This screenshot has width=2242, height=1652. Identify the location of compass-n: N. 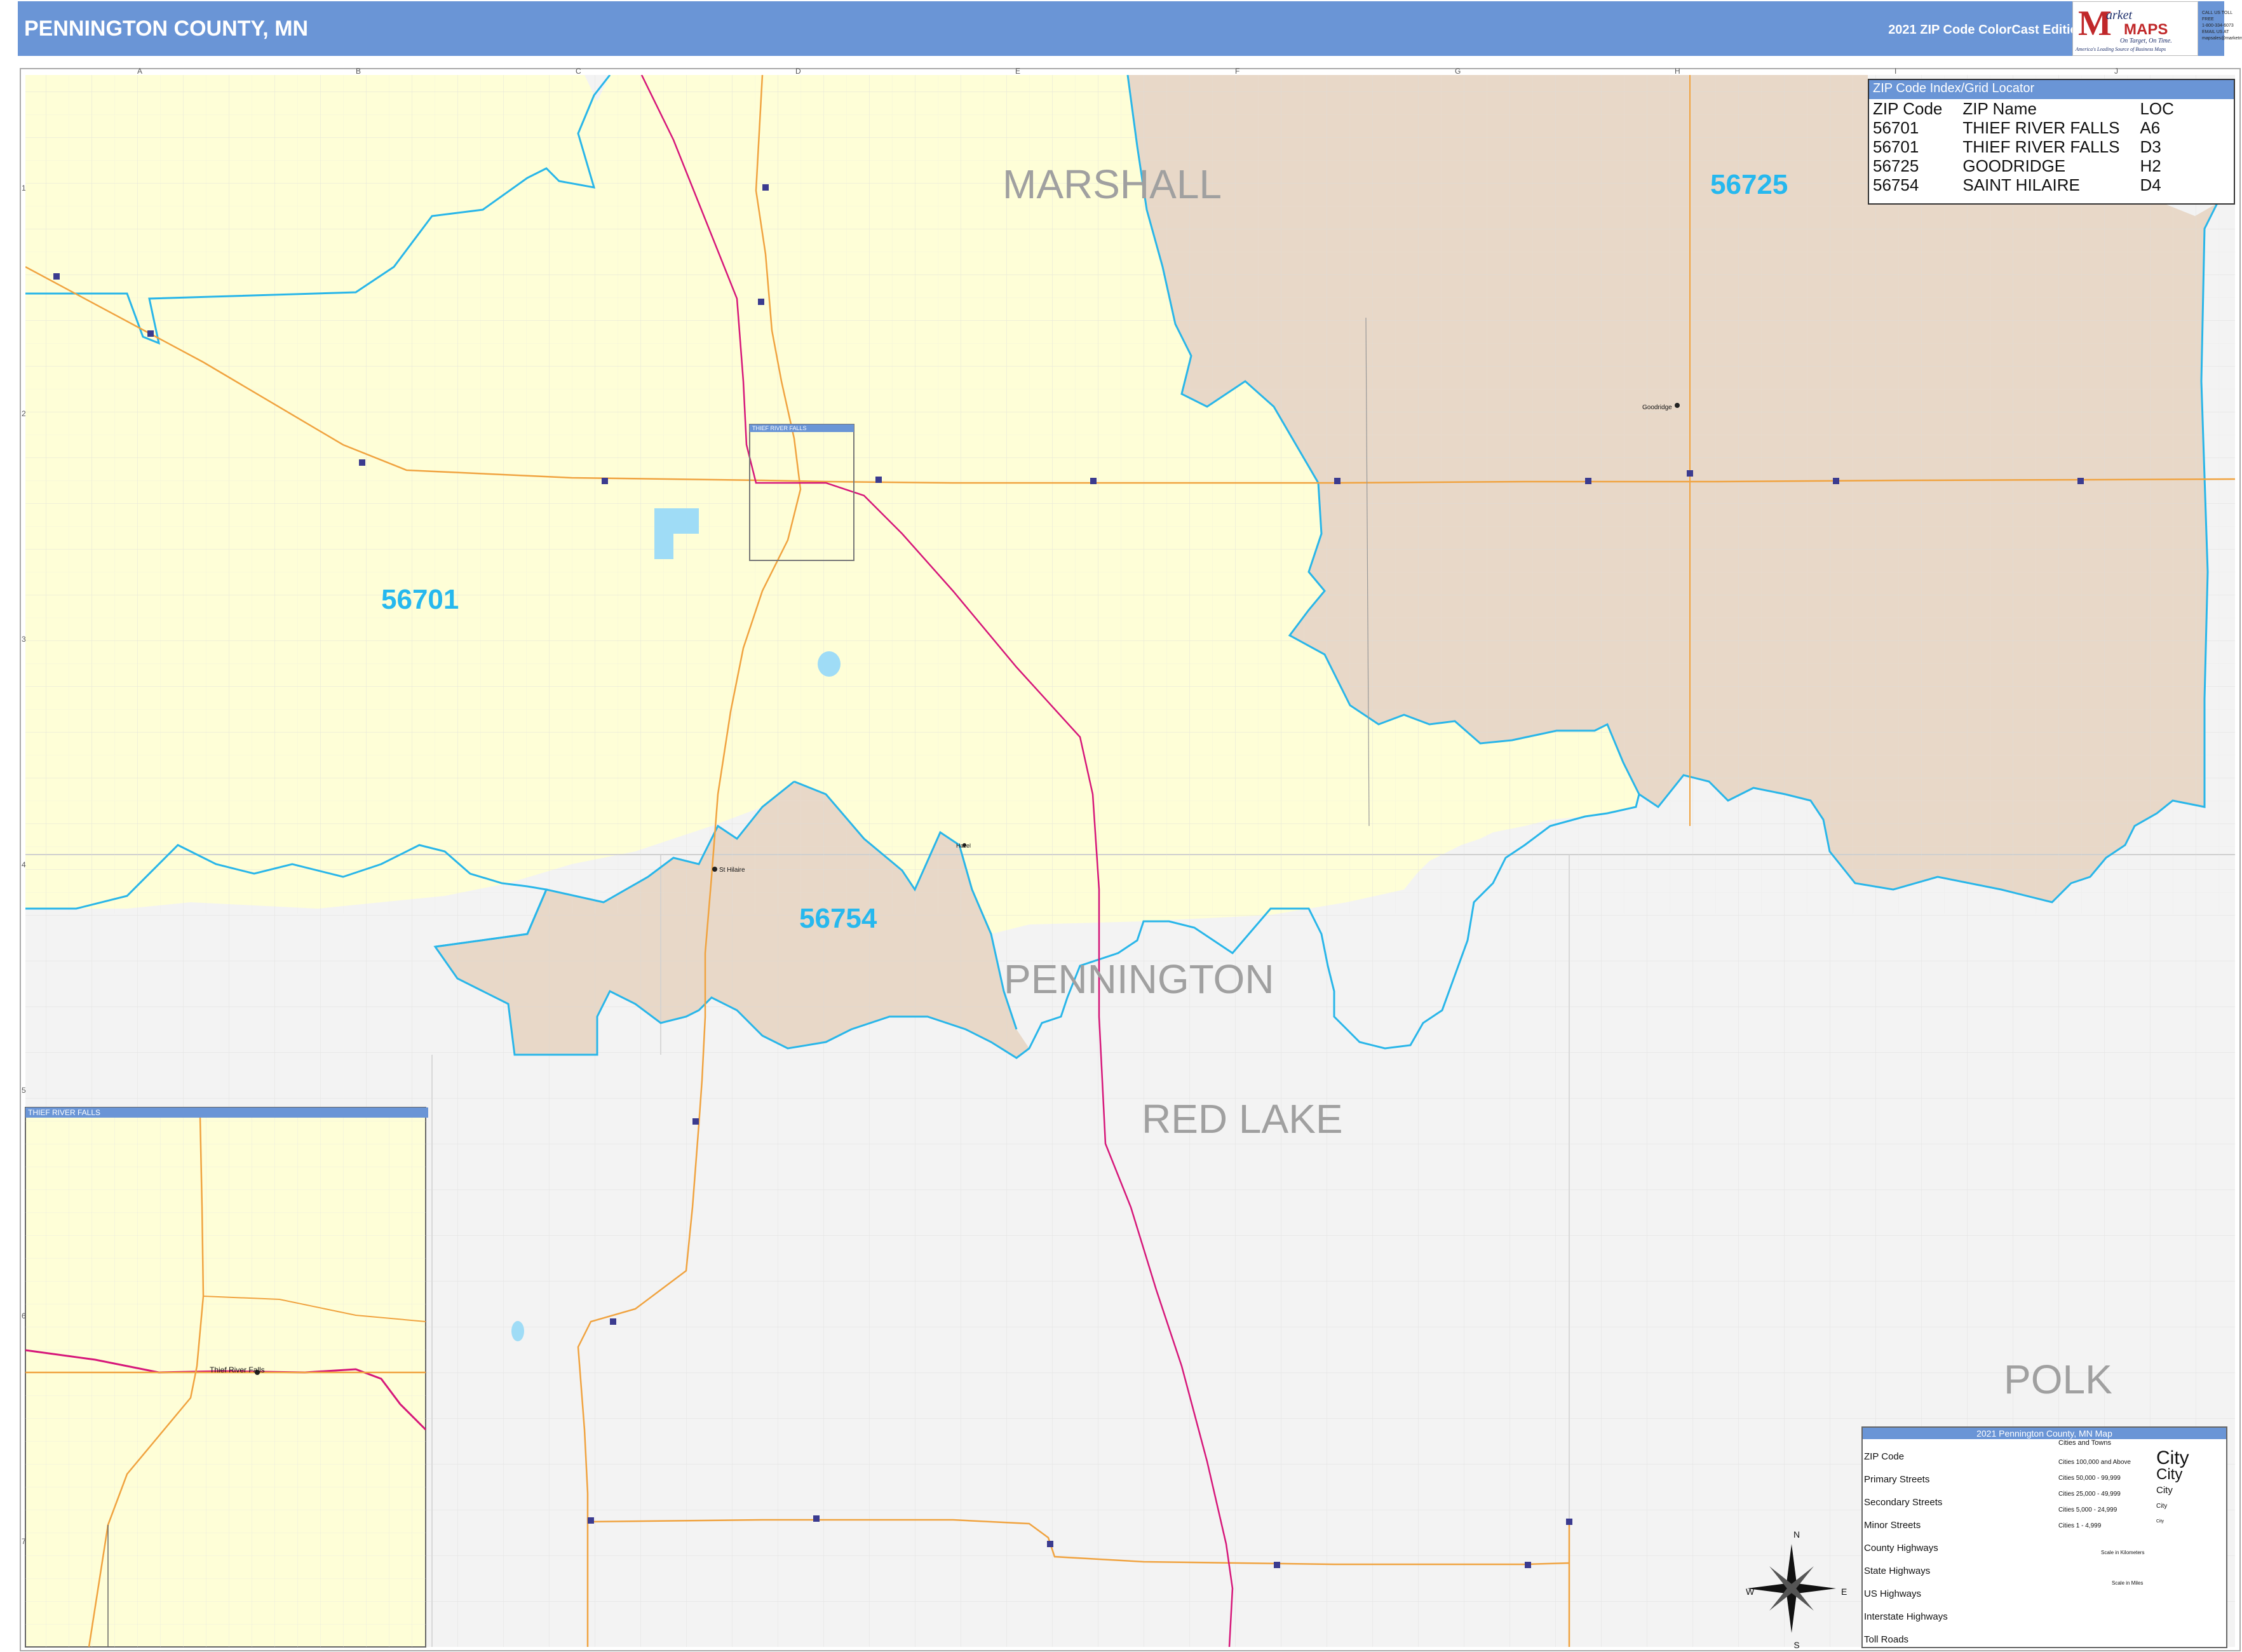
(1796, 1535).